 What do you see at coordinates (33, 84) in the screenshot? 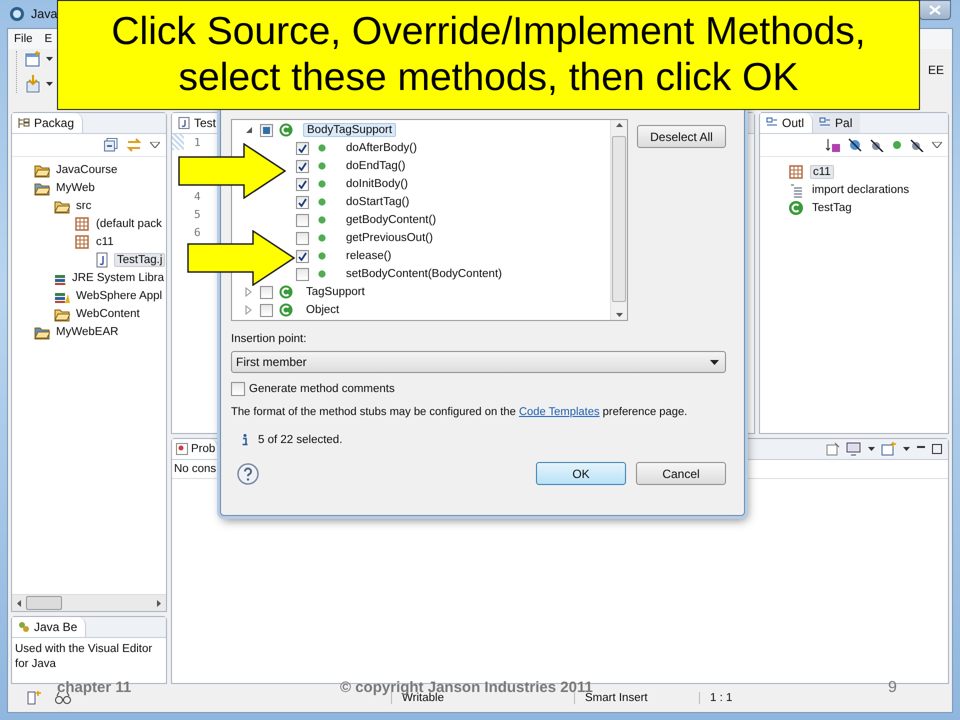
I see `import-icon` at bounding box center [33, 84].